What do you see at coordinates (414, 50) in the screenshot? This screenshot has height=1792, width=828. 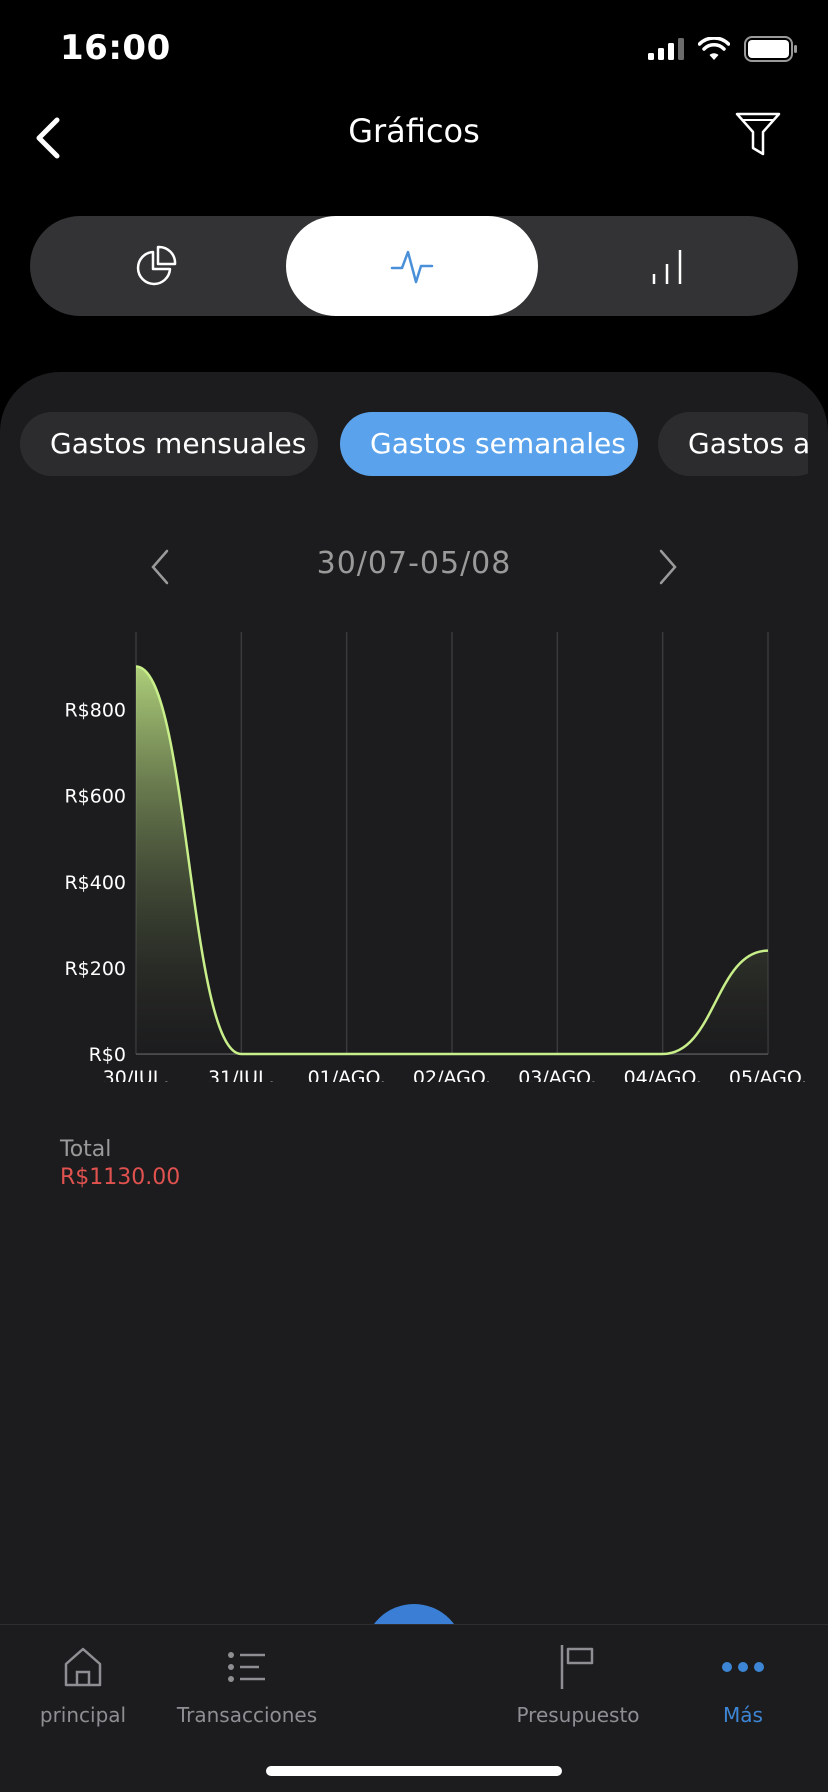 I see `status-bar: 16:00` at bounding box center [414, 50].